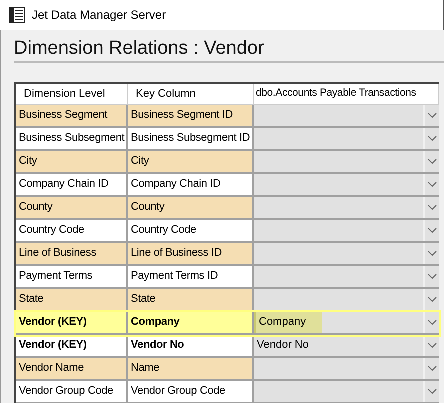  Describe the element at coordinates (229, 50) in the screenshot. I see `page-heading: Dimension Relations : Vendor` at that location.